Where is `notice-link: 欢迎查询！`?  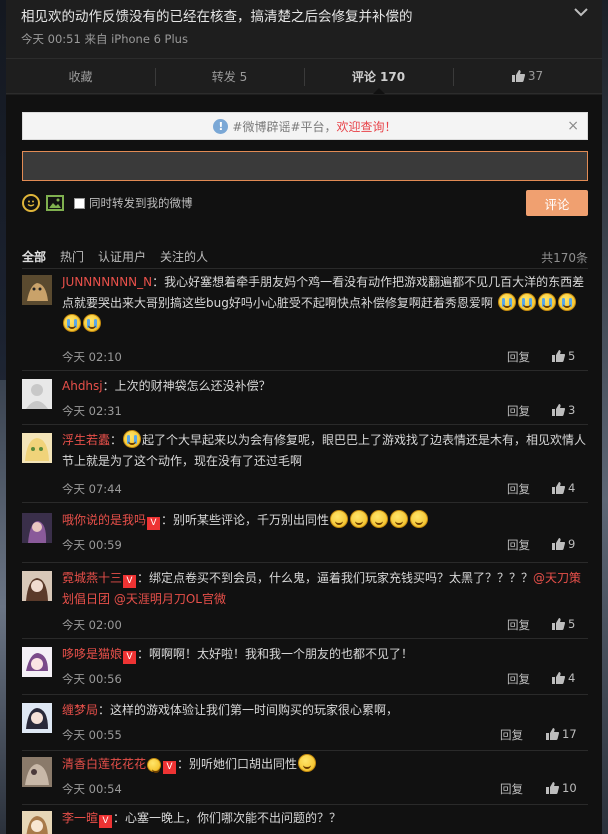
notice-link: 欢迎查询！ is located at coordinates (367, 126).